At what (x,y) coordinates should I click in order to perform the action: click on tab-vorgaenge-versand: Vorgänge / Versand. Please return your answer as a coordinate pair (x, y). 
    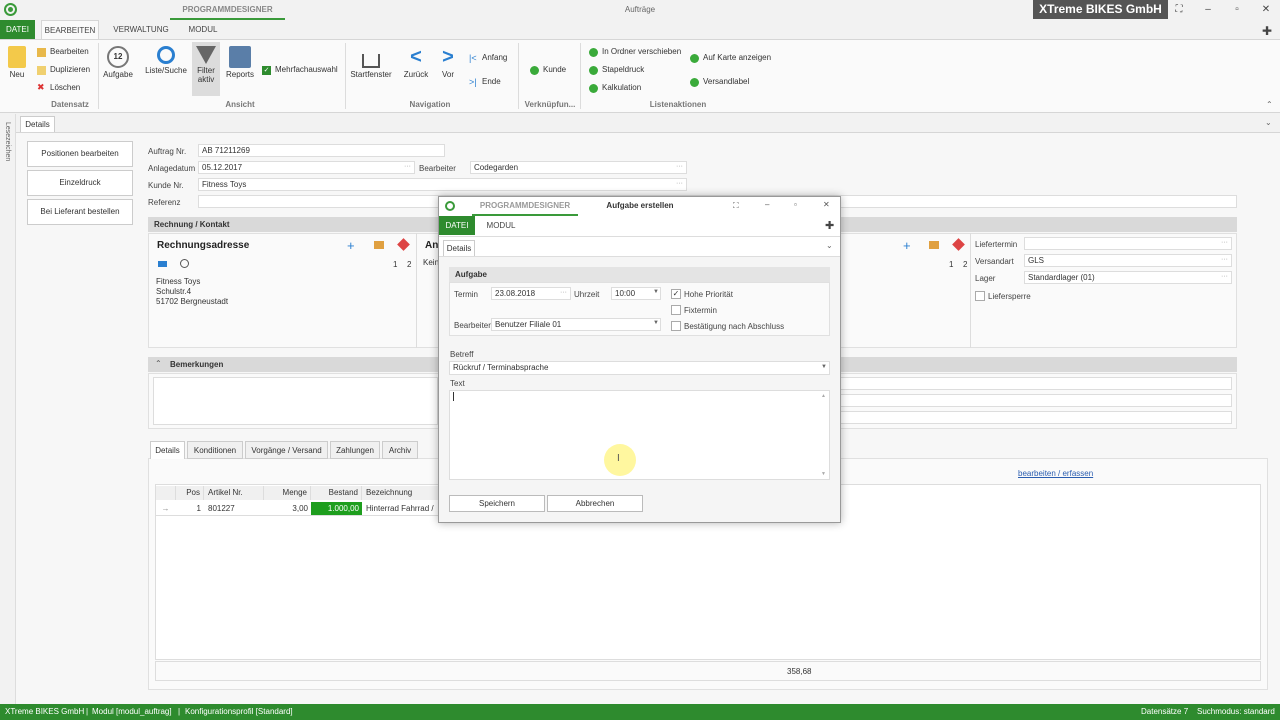
    Looking at the image, I should click on (286, 450).